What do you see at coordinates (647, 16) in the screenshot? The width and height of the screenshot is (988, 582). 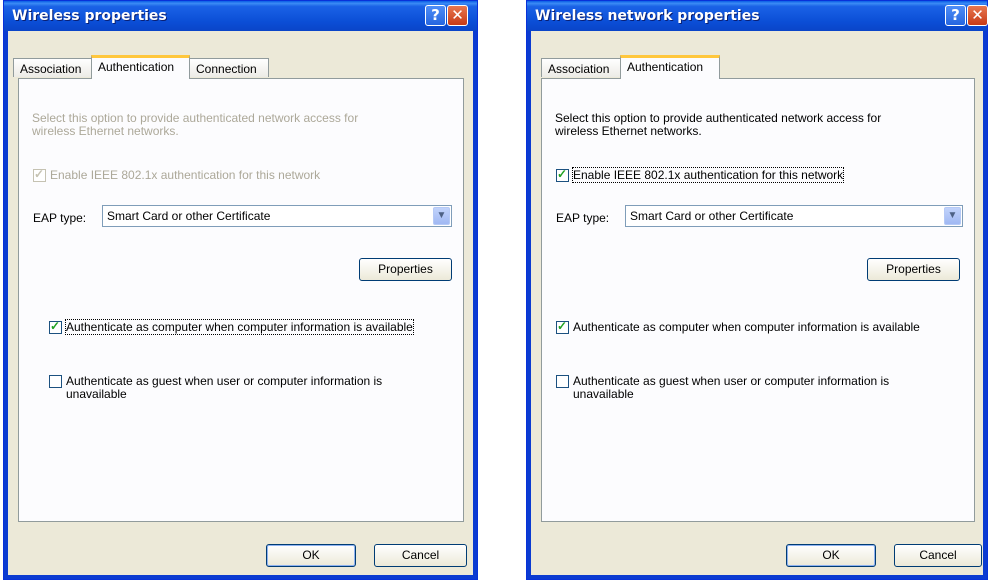 I see `dialog-title: Wireless network properties` at bounding box center [647, 16].